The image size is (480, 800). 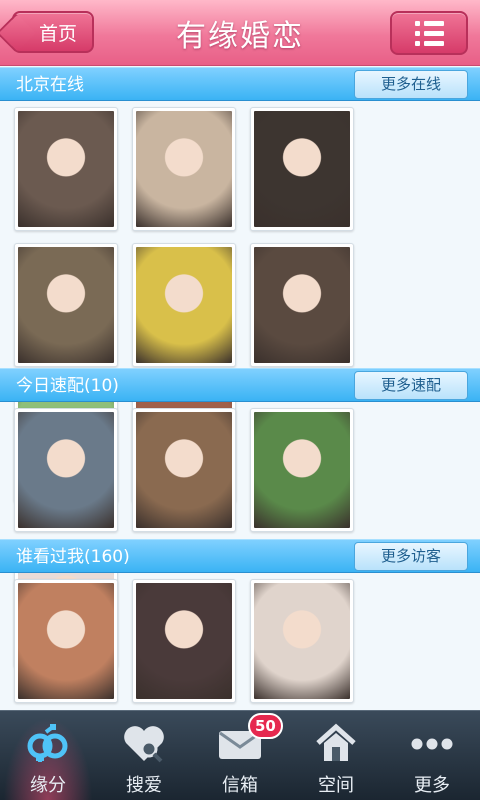 I want to click on section-header-online: 北京在线 更多在线, so click(x=240, y=84).